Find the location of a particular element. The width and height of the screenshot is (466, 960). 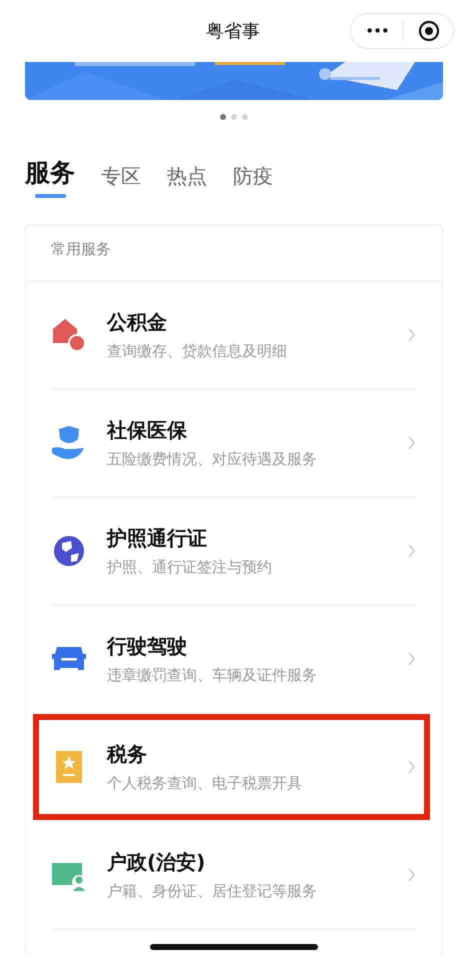

service-title: 社保医保 is located at coordinates (147, 430).